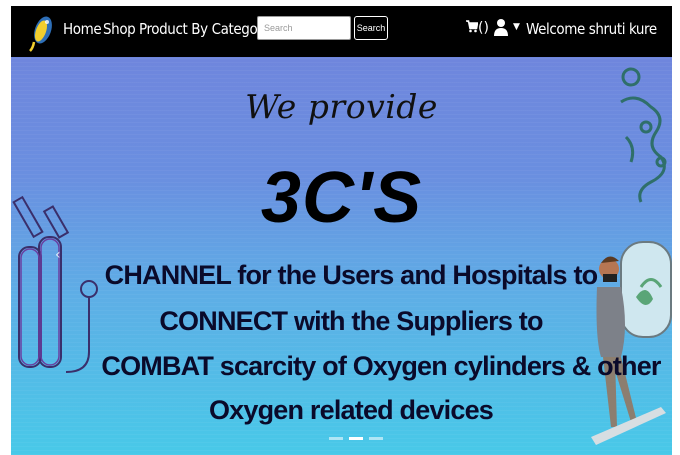 Image resolution: width=680 pixels, height=455 pixels. I want to click on nav-home-link: Home, so click(82, 29).